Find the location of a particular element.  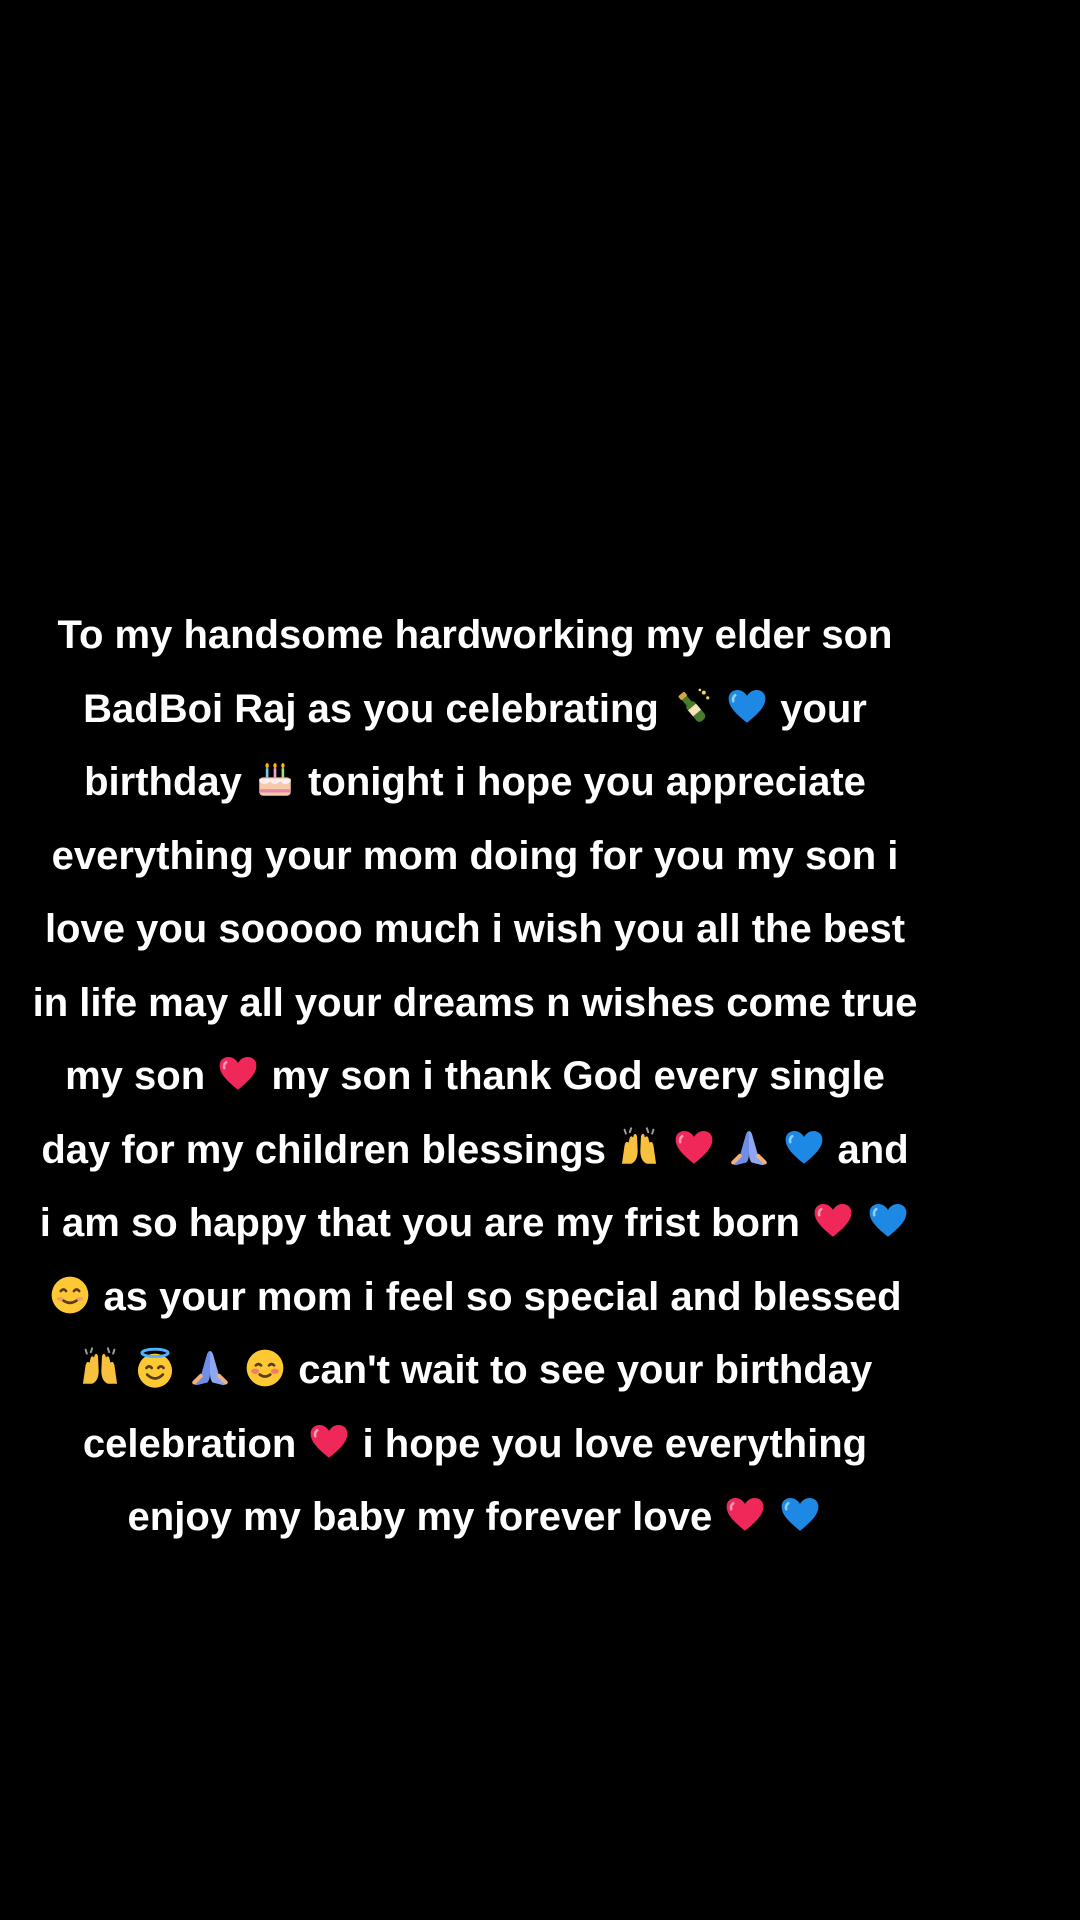

caption-text-segment: day for my children blessings is located at coordinates (329, 1149).